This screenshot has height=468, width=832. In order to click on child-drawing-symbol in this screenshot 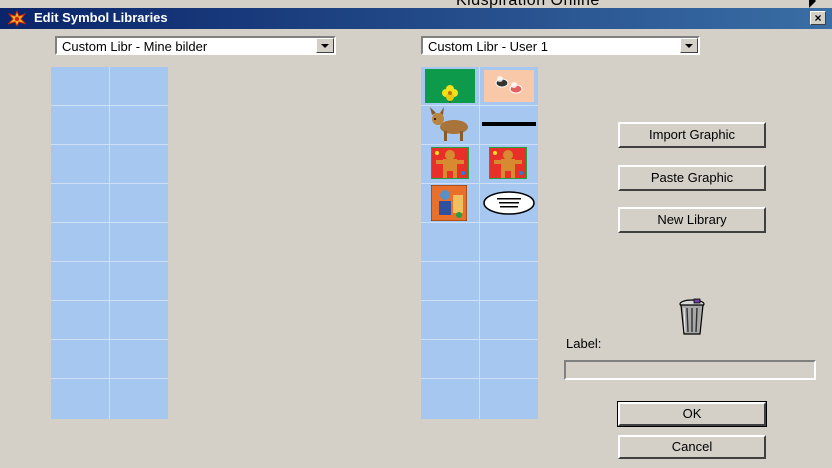, I will do `click(449, 203)`.